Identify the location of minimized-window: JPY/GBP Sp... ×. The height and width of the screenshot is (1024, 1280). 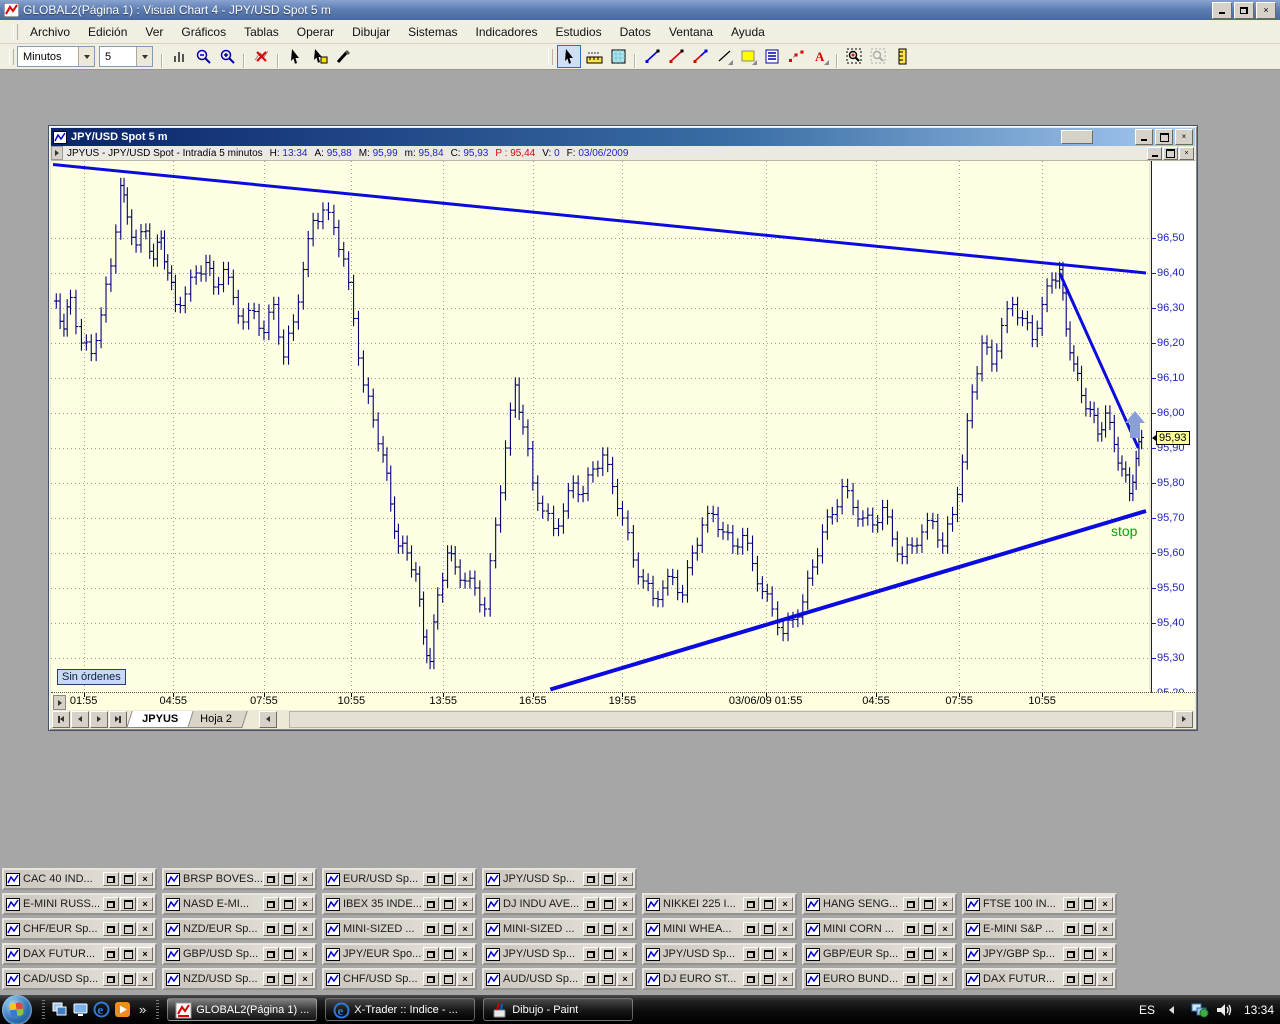
(1039, 954).